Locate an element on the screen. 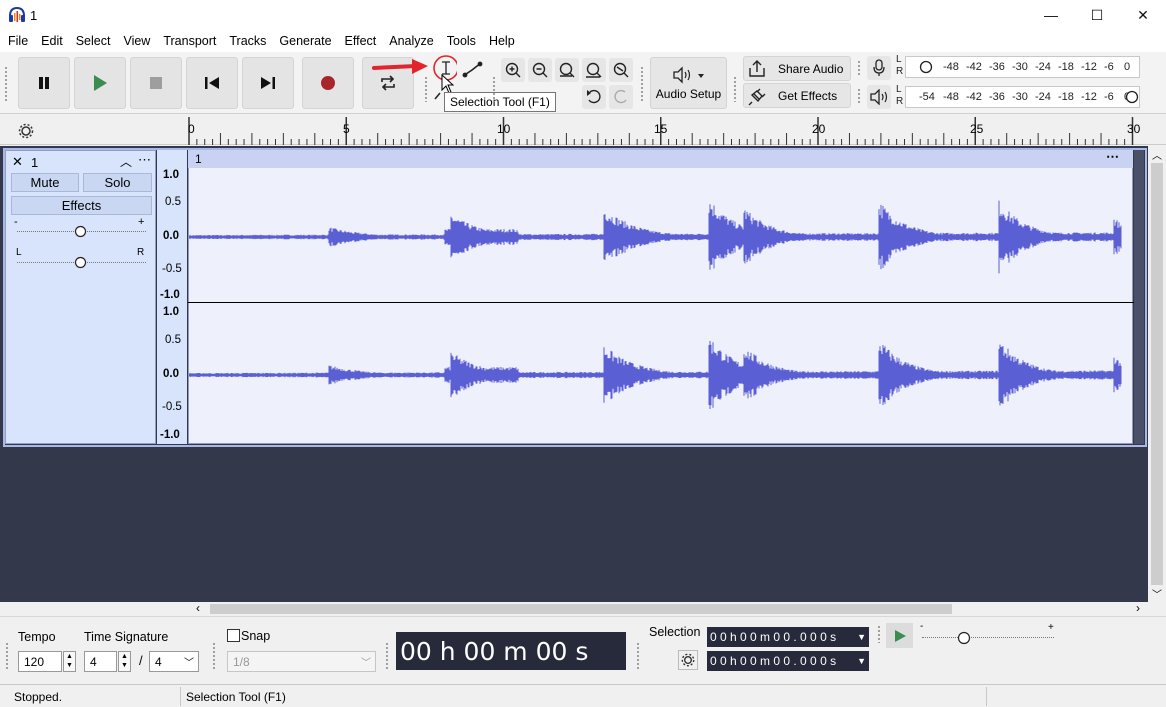 This screenshot has height=707, width=1166. playback-meter-button is located at coordinates (879, 97).